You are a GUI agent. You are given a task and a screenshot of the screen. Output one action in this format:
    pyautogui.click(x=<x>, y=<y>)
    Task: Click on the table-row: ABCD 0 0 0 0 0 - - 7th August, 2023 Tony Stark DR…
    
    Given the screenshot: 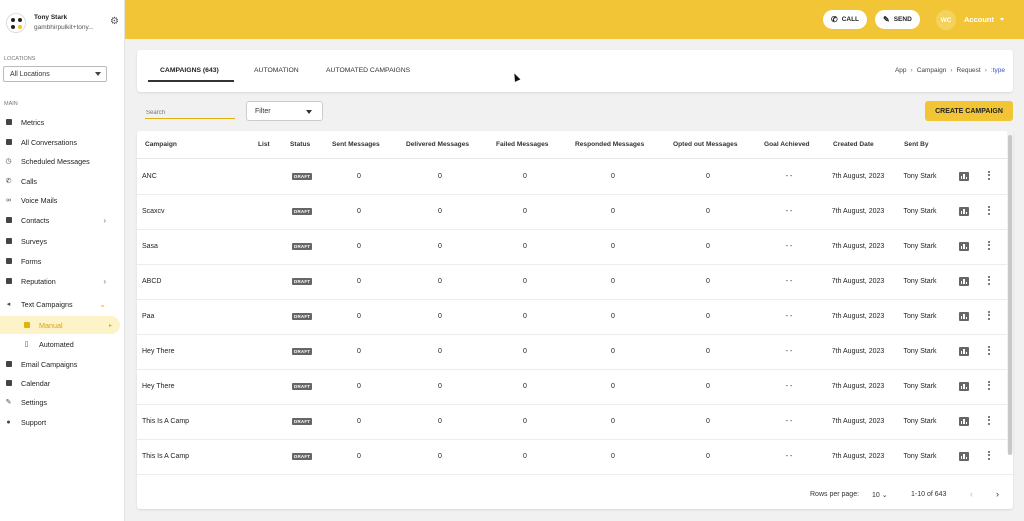 What is the action you would take?
    pyautogui.click(x=575, y=282)
    